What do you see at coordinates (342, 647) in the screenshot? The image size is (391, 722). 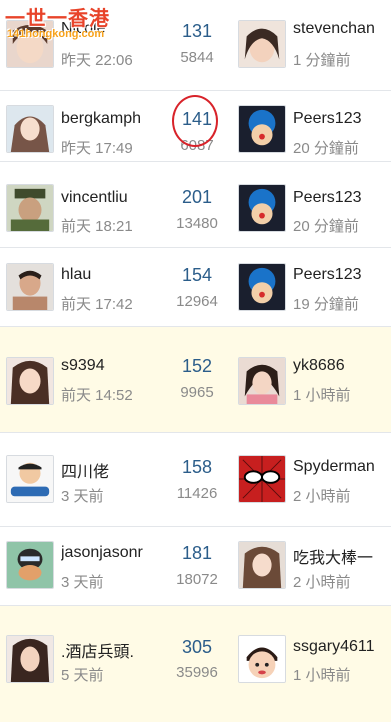 I see `last-poster-name: ssgary4611` at bounding box center [342, 647].